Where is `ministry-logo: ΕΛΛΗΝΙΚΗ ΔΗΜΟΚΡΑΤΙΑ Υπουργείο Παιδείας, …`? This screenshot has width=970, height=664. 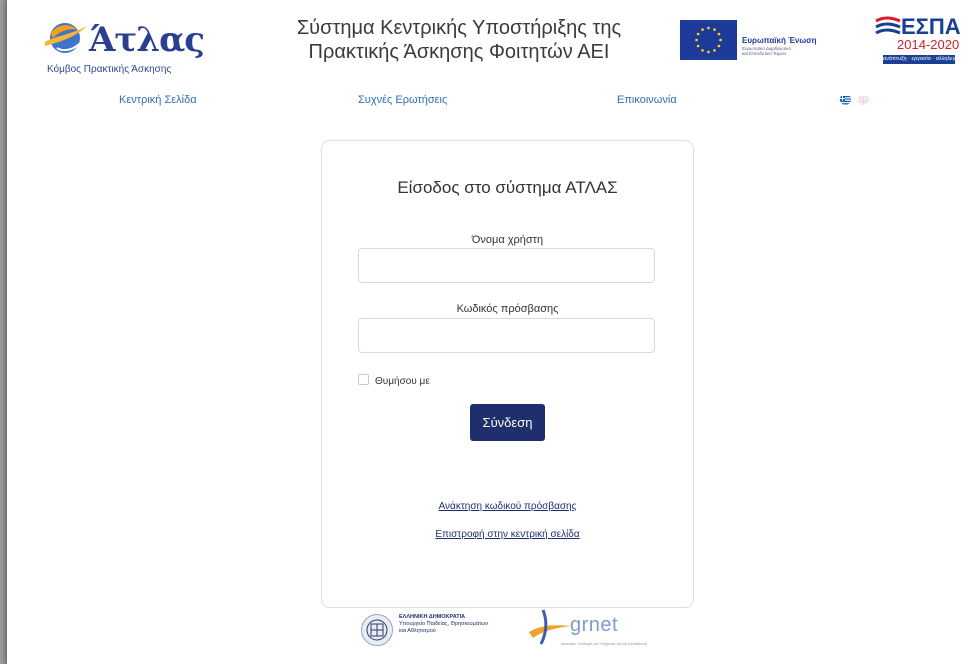 ministry-logo: ΕΛΛΗΝΙΚΗ ΔΗΜΟΚΡΑΤΙΑ Υπουργείο Παιδείας, … is located at coordinates (441, 628).